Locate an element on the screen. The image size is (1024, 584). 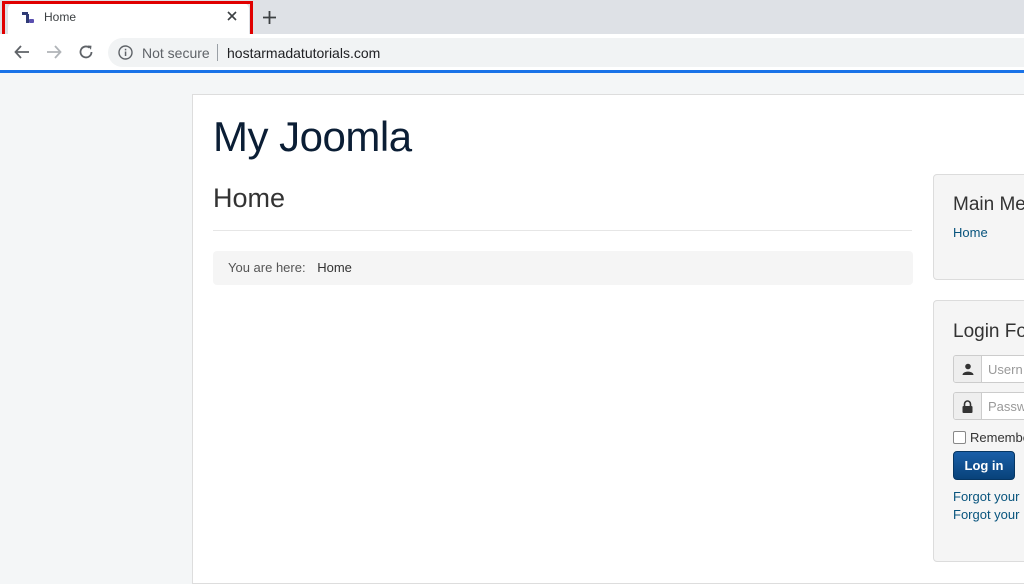
browser-tab-home: Home is located at coordinates (128, 18).